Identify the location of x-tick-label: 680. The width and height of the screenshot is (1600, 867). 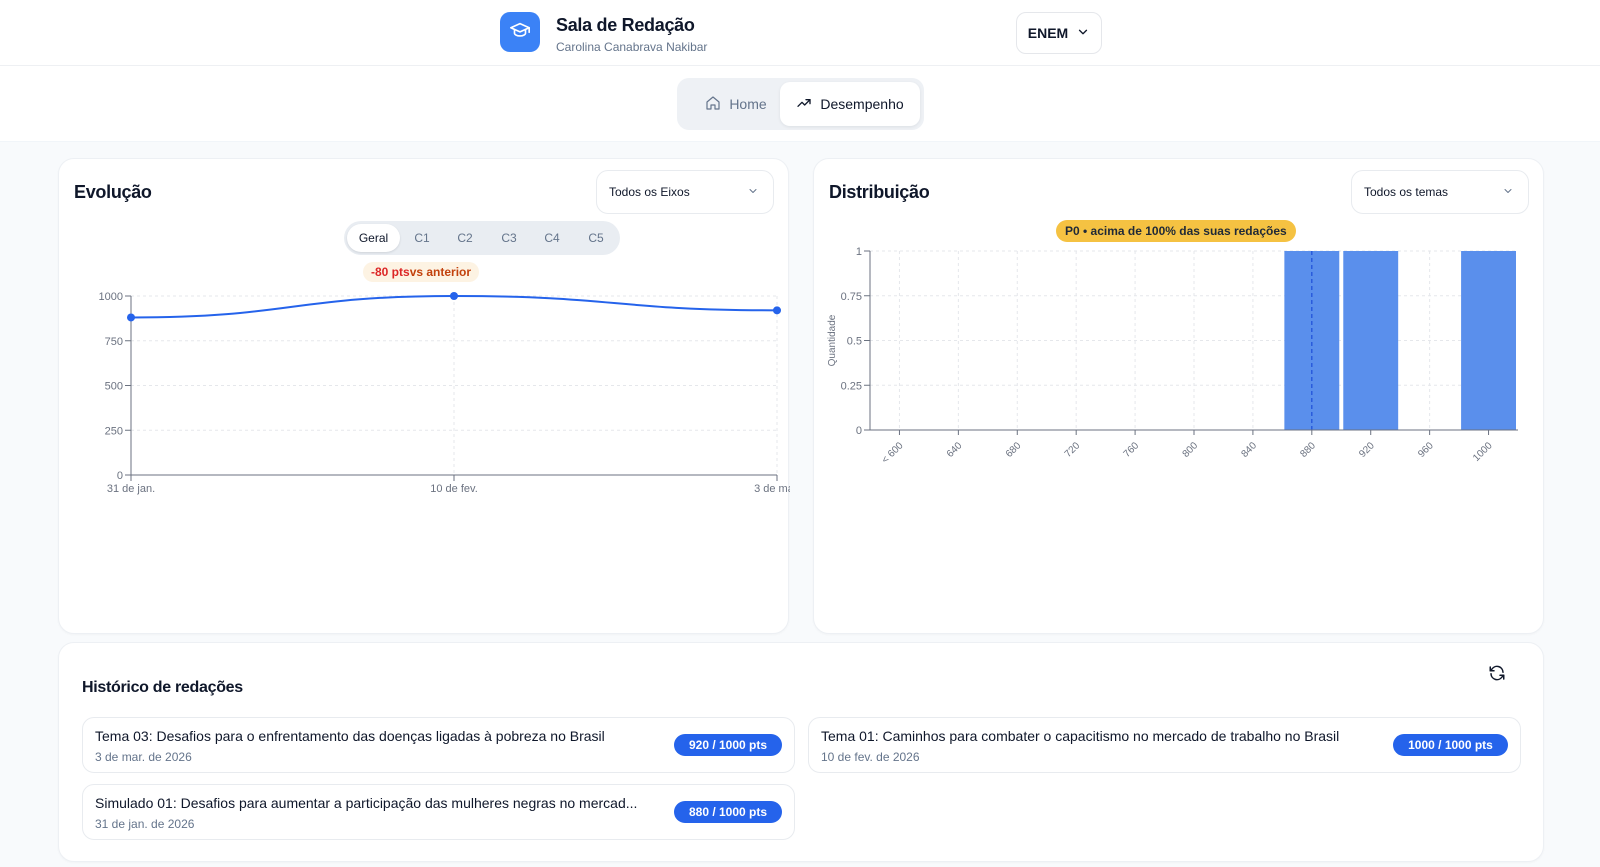
(1014, 450).